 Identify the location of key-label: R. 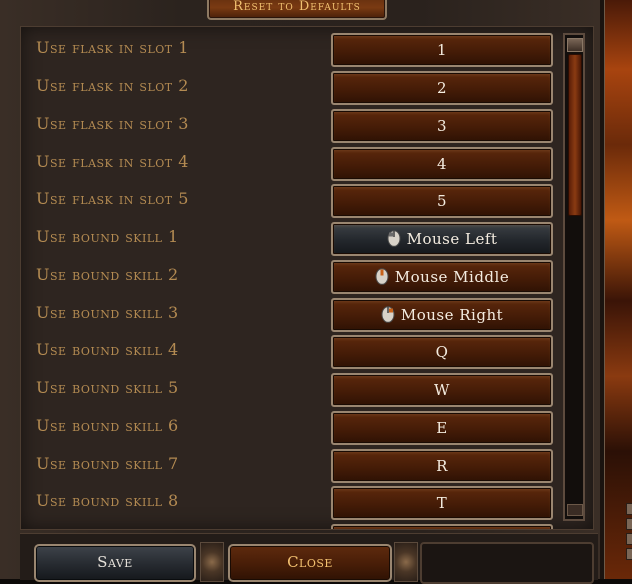
(442, 466).